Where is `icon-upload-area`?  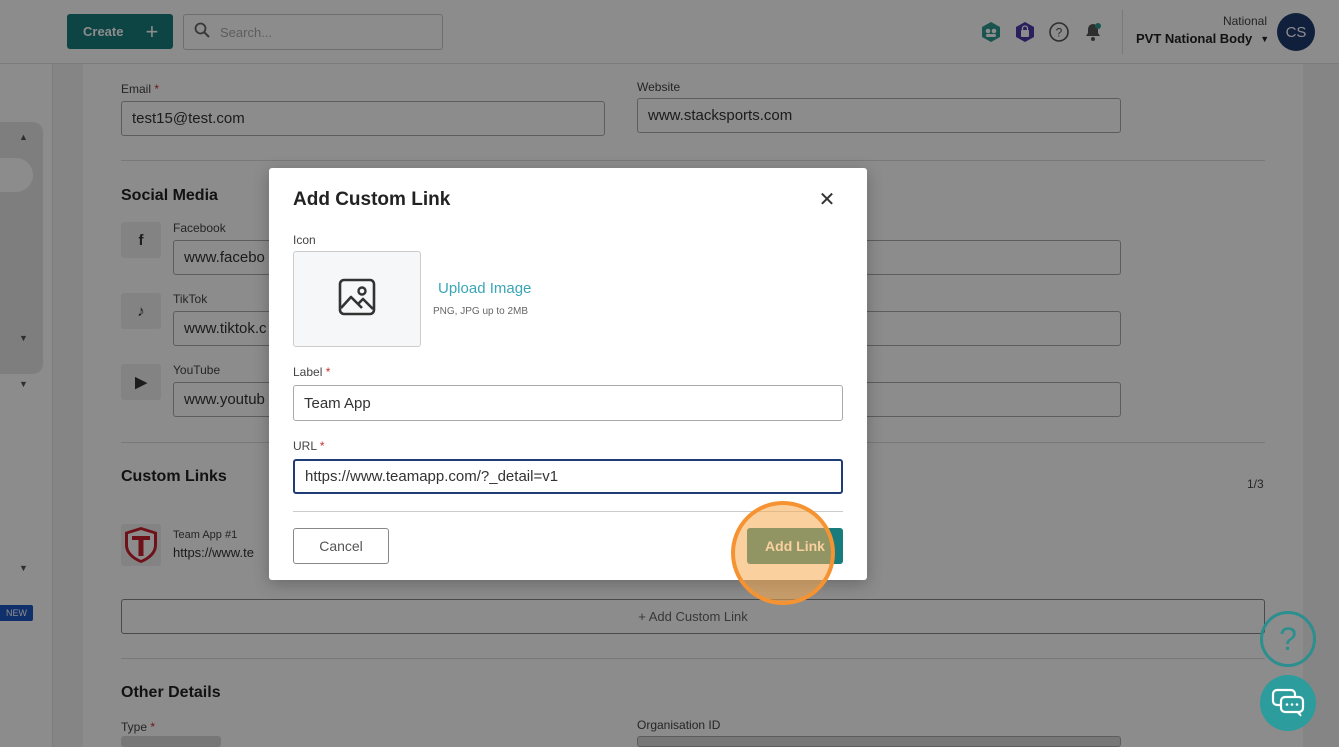
icon-upload-area is located at coordinates (357, 299).